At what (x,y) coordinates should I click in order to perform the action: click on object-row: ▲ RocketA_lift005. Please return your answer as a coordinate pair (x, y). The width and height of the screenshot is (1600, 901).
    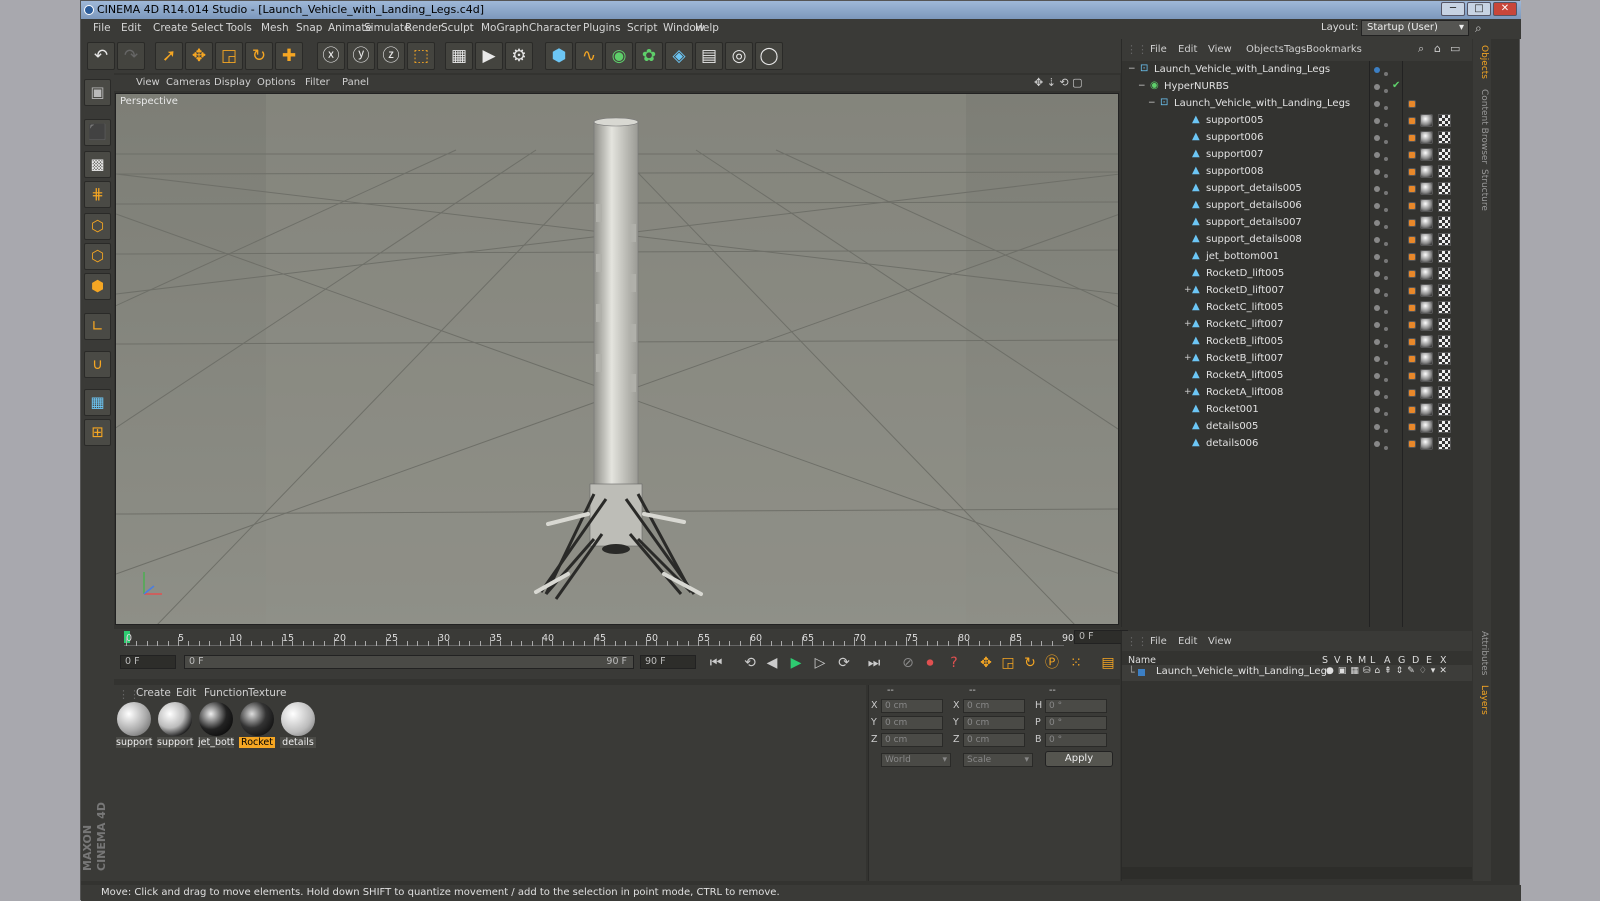
    Looking at the image, I should click on (1297, 377).